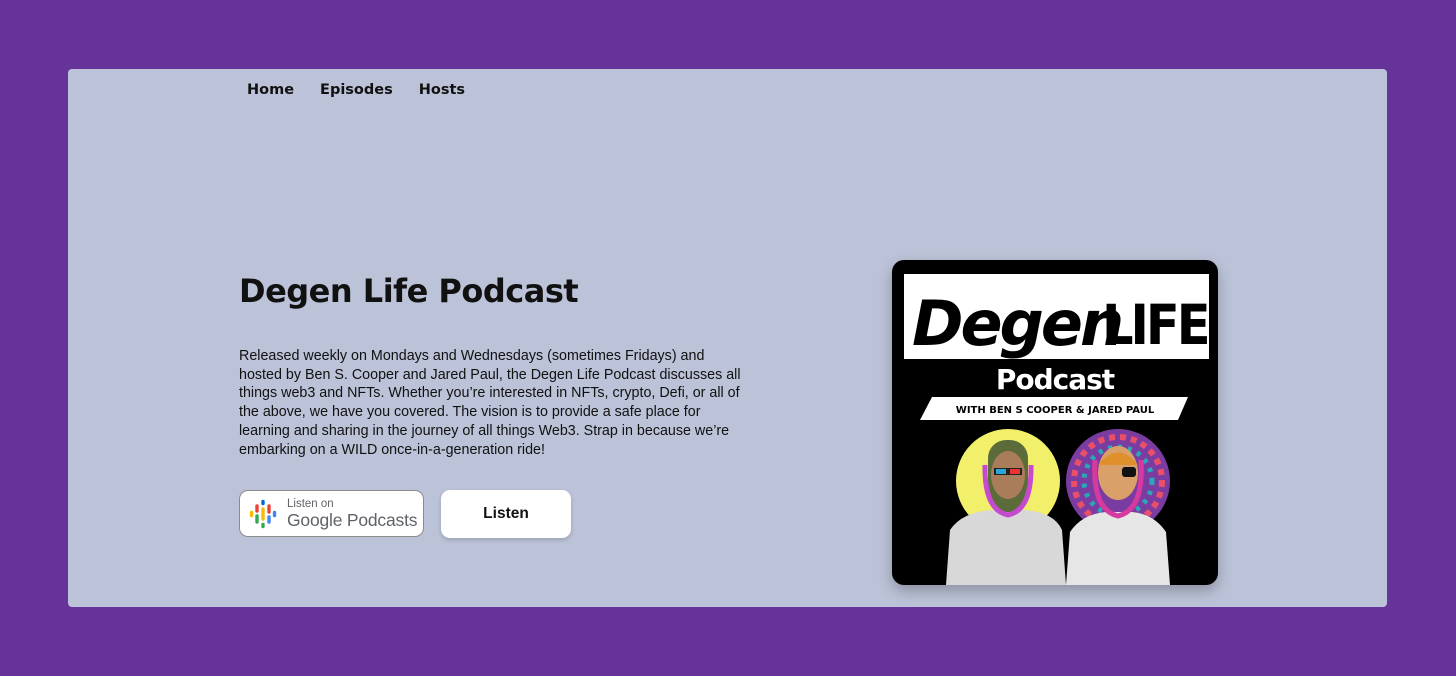 The image size is (1456, 676). Describe the element at coordinates (1118, 548) in the screenshot. I see `host-right-shirt` at that location.